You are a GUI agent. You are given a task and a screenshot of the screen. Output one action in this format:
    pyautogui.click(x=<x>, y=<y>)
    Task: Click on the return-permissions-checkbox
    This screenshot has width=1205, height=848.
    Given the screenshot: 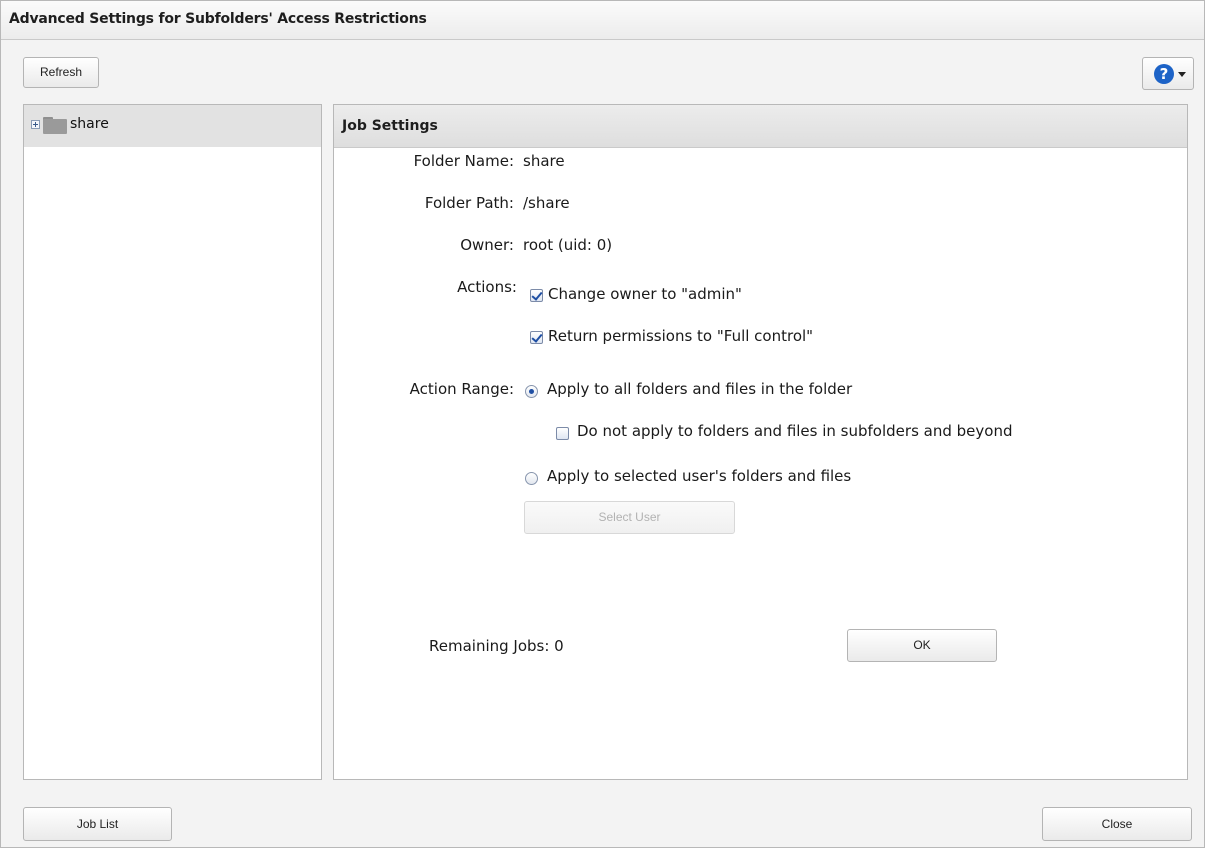 What is the action you would take?
    pyautogui.click(x=536, y=337)
    